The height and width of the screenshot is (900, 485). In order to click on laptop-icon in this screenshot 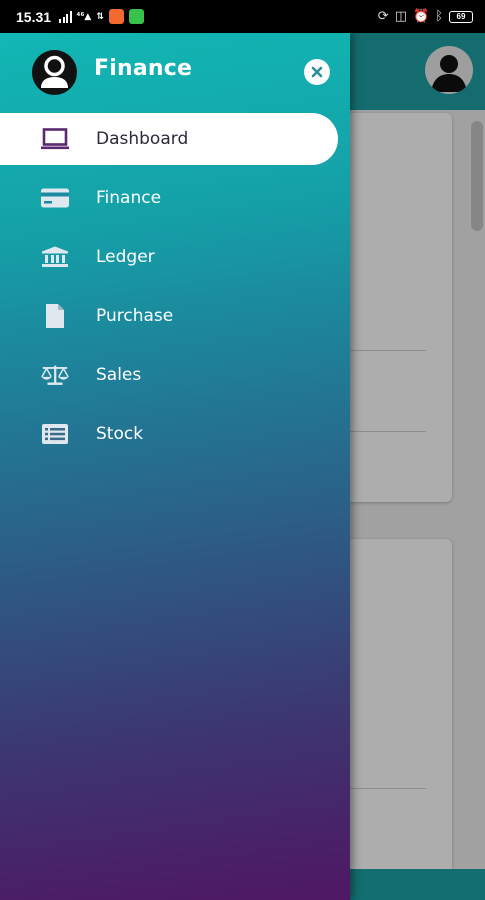, I will do `click(55, 139)`.